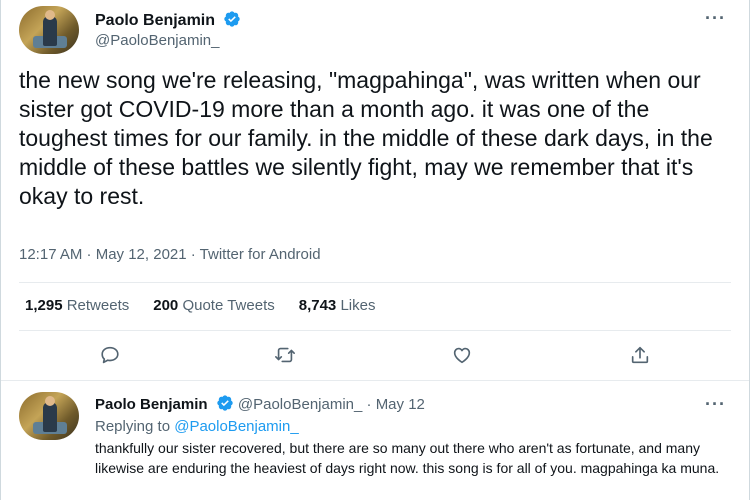  I want to click on like-icon, so click(462, 355).